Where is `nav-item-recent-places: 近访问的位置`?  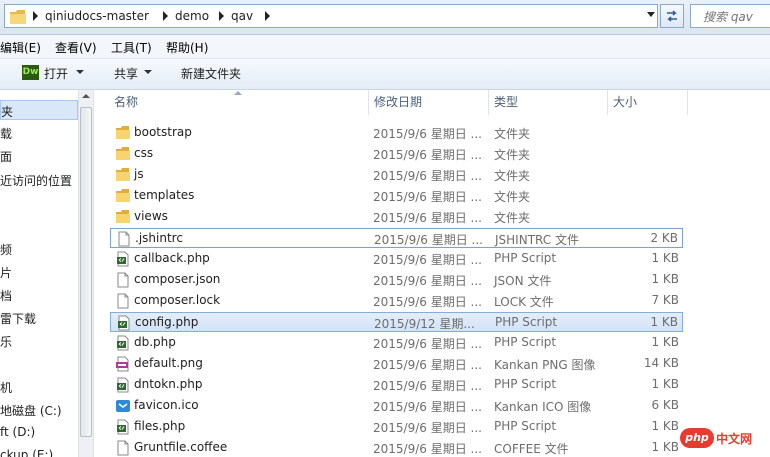 nav-item-recent-places: 近访问的位置 is located at coordinates (36, 180).